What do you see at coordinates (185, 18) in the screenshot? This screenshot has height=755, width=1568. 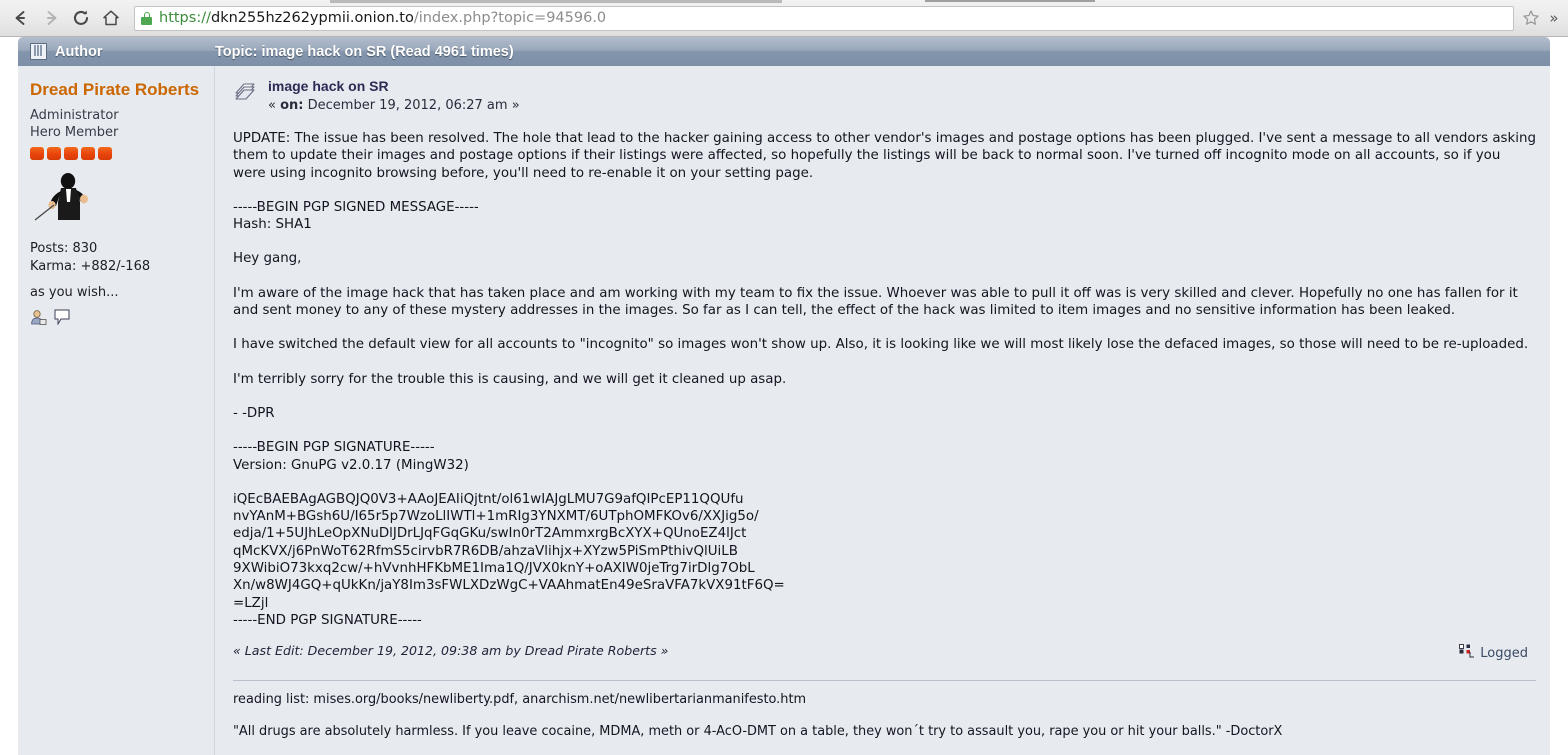 I see `url-scheme: https://` at bounding box center [185, 18].